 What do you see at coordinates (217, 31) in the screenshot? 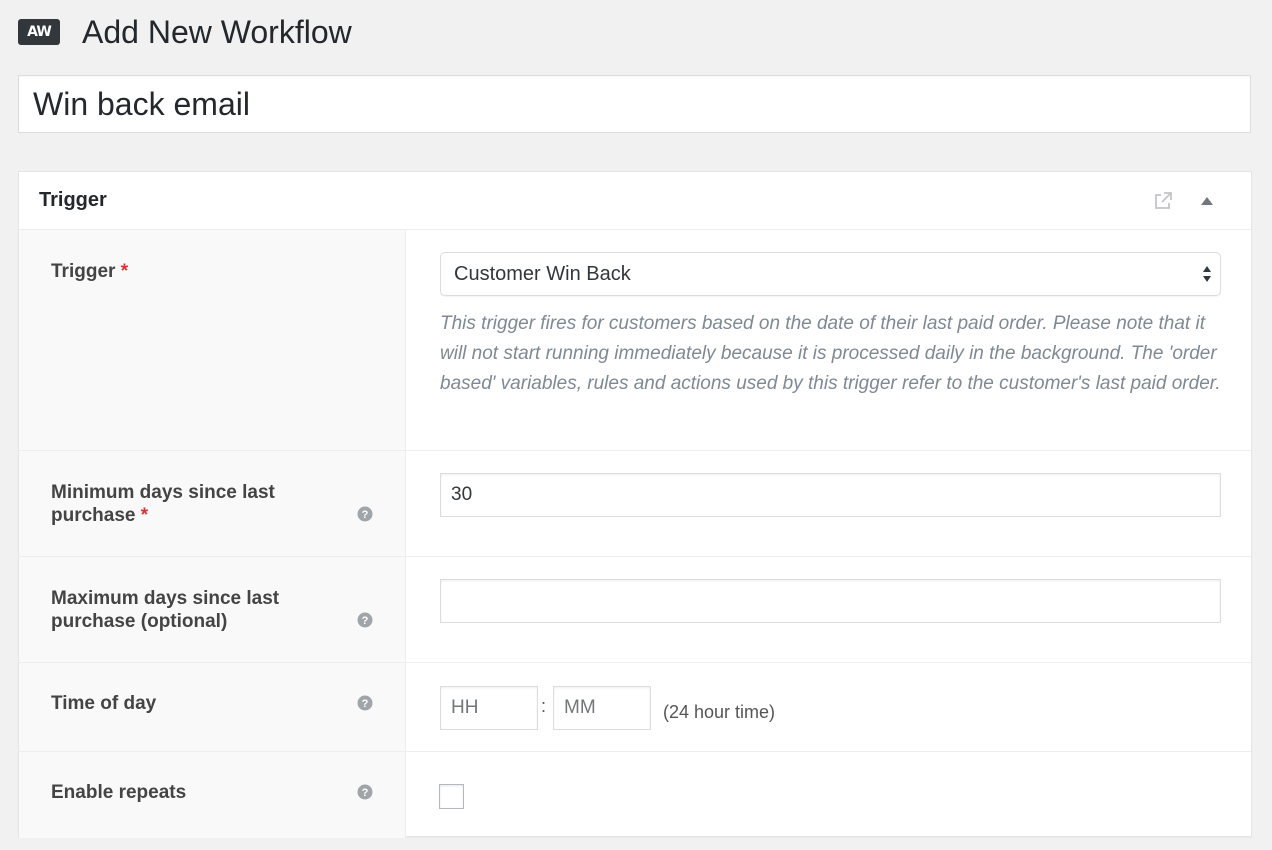
I see `page-title: Add New Workflow` at bounding box center [217, 31].